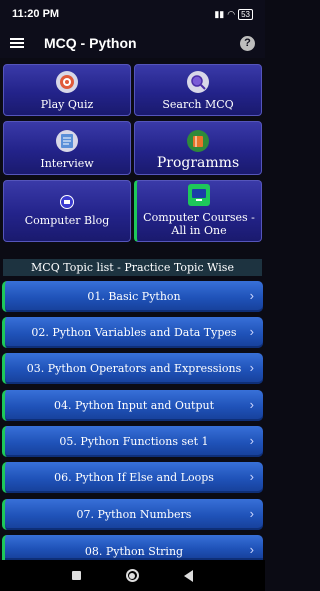 The image size is (320, 591). What do you see at coordinates (67, 104) in the screenshot?
I see `play-quiz-label: Play Quiz` at bounding box center [67, 104].